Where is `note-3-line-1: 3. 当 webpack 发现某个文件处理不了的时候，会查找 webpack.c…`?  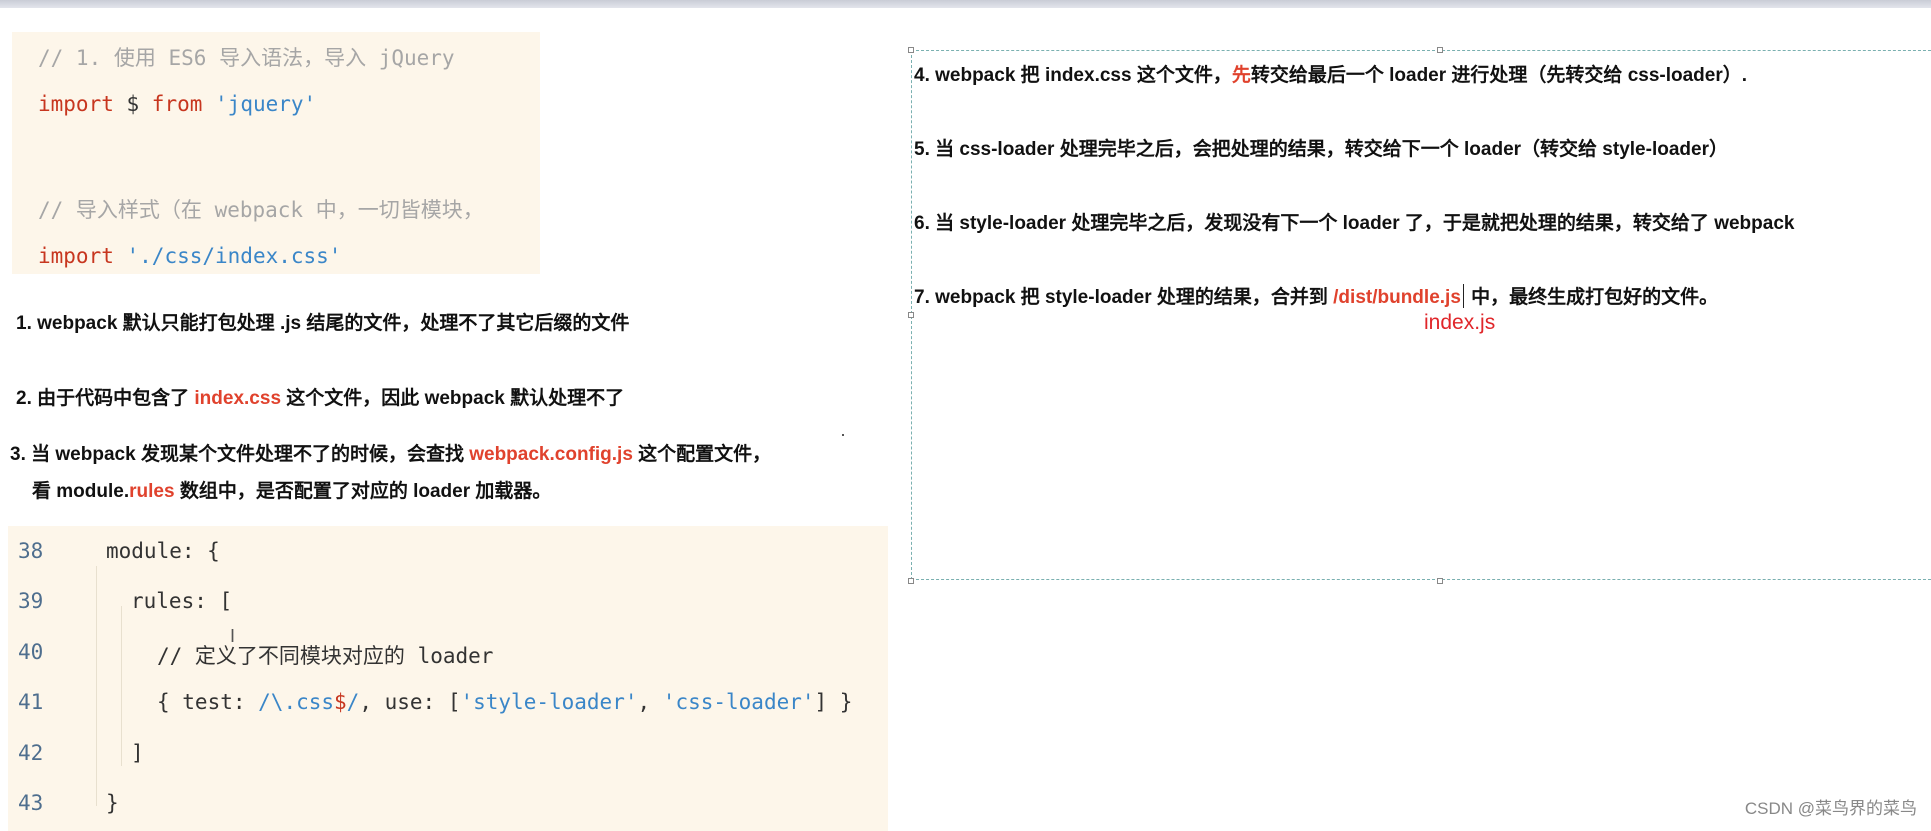 note-3-line-1: 3. 当 webpack 发现某个文件处理不了的时候，会查找 webpack.c… is located at coordinates (390, 452).